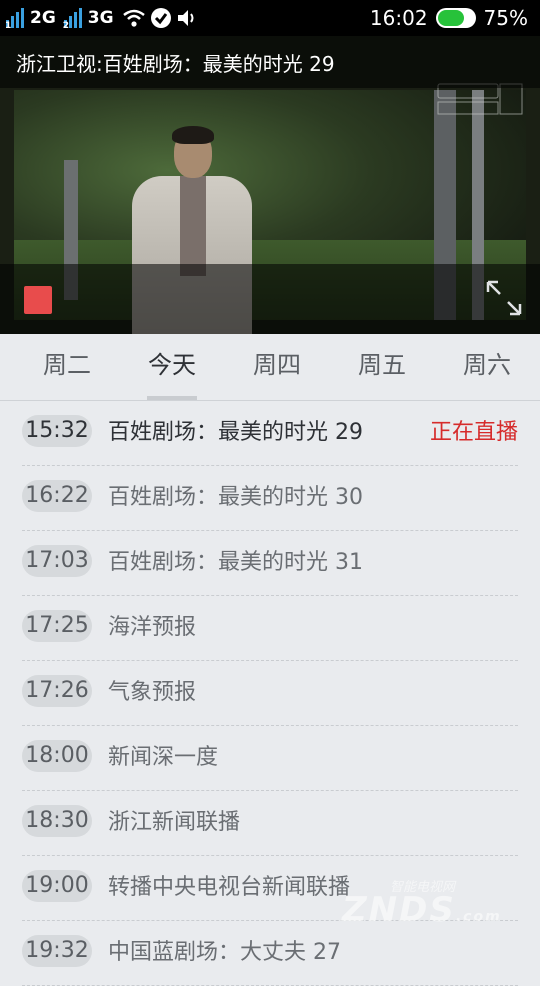  I want to click on schedule-row: 18:30 浙江新闻联播, so click(270, 823).